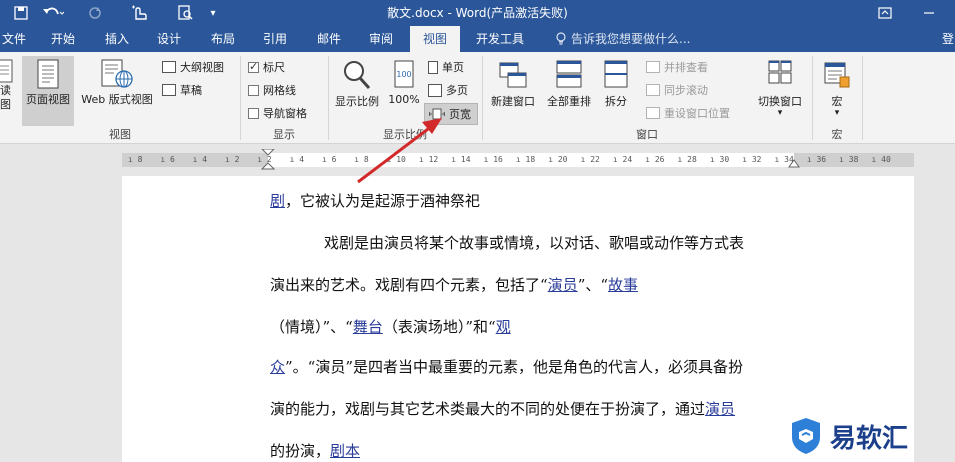  Describe the element at coordinates (563, 285) in the screenshot. I see `link-actor: 演员` at that location.